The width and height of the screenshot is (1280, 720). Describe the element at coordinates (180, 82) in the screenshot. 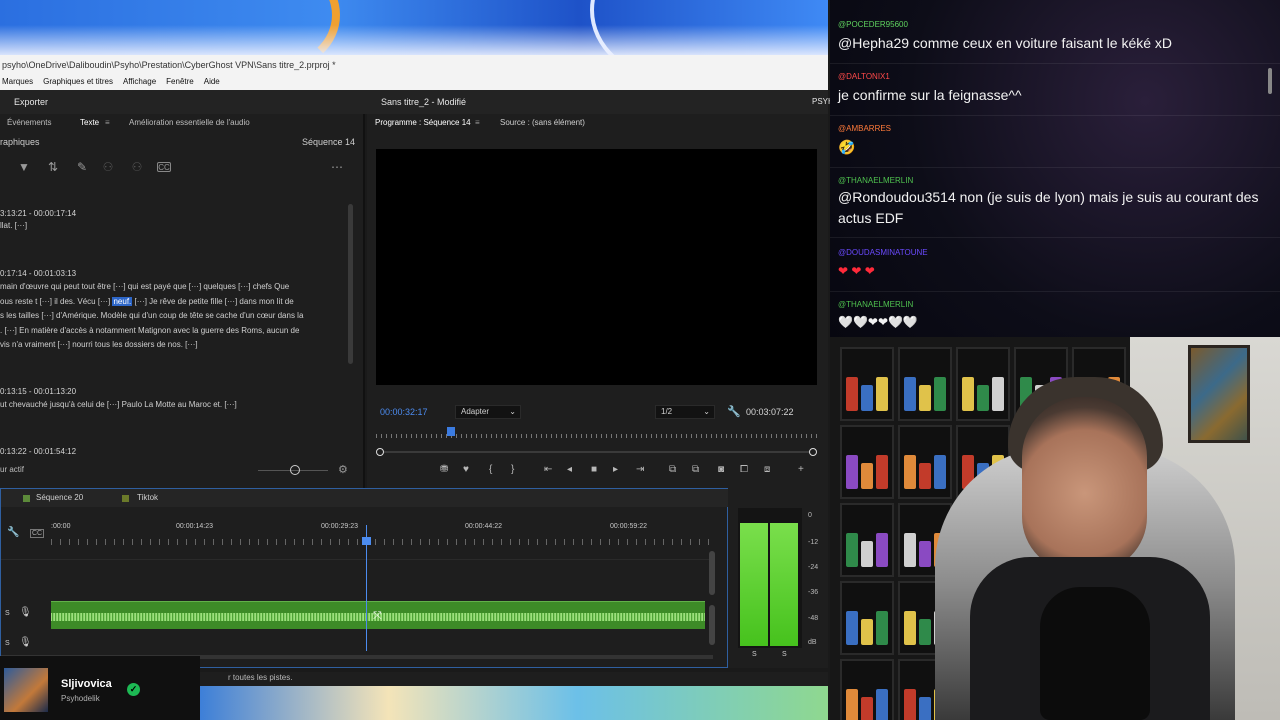

I see `menu-item-fenetre: Fenêtre` at that location.